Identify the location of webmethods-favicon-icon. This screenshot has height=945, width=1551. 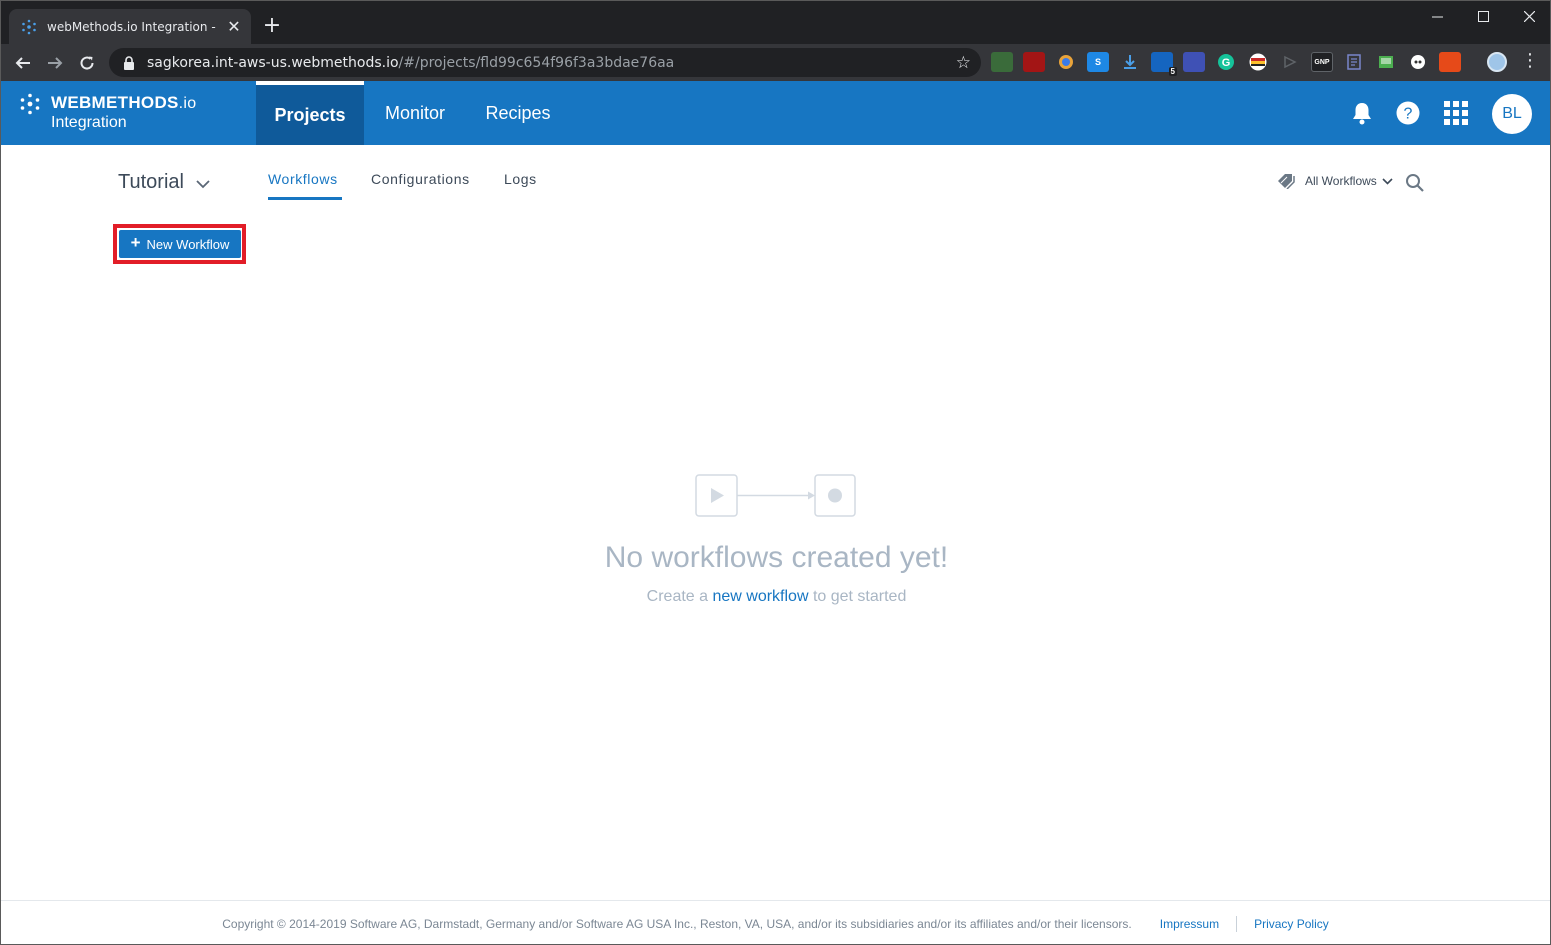
(29, 27).